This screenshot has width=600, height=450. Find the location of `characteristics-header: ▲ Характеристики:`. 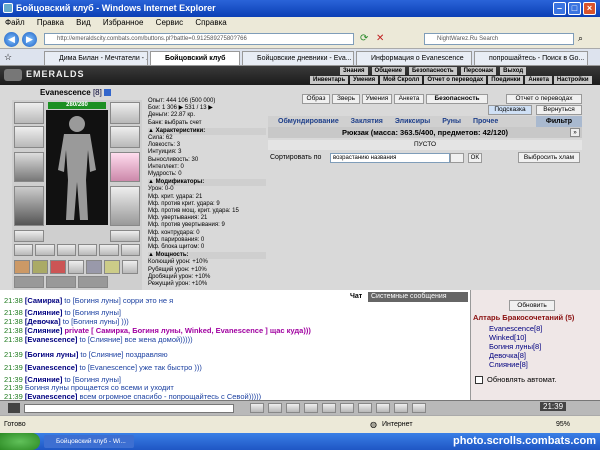

characteristics-header: ▲ Характеристики: is located at coordinates (207, 131).